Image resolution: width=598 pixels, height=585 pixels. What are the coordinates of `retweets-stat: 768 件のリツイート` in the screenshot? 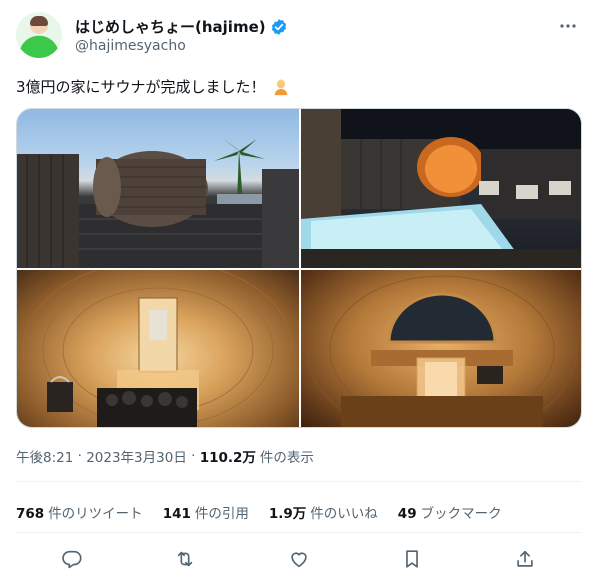 It's located at (79, 512).